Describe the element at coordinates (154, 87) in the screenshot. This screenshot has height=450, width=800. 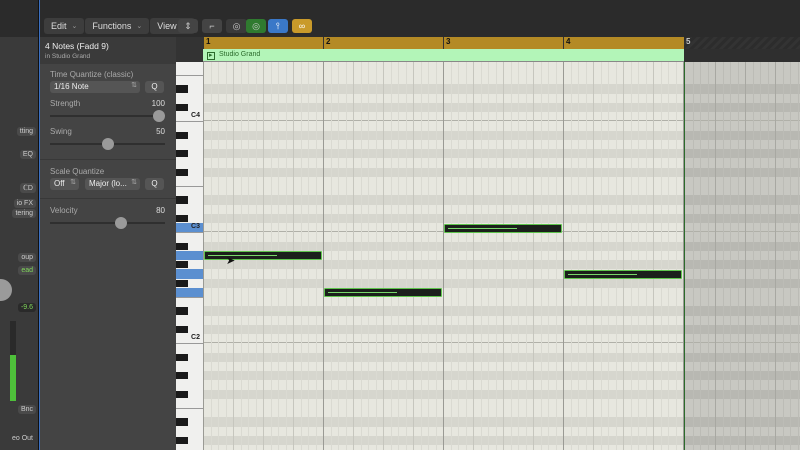
I see `time-quantize-q-button: Q` at that location.